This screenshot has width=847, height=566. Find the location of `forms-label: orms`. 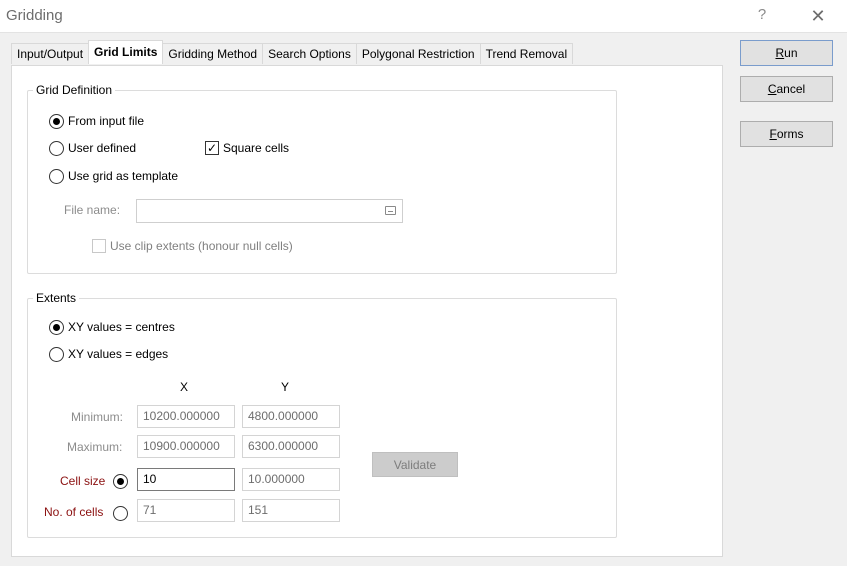

forms-label: orms is located at coordinates (790, 134).